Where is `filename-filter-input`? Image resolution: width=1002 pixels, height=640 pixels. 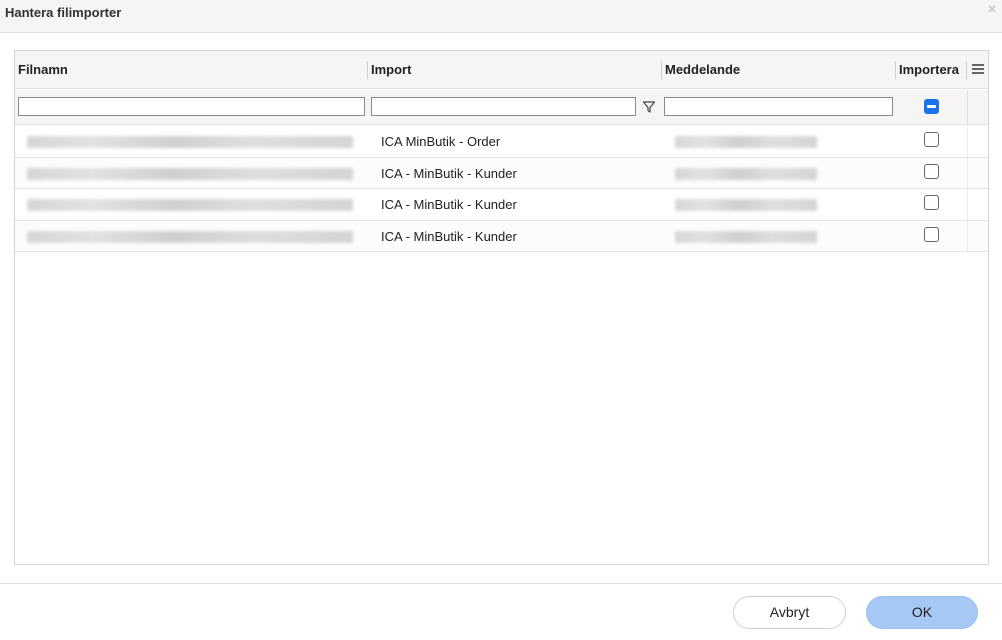 filename-filter-input is located at coordinates (191, 106).